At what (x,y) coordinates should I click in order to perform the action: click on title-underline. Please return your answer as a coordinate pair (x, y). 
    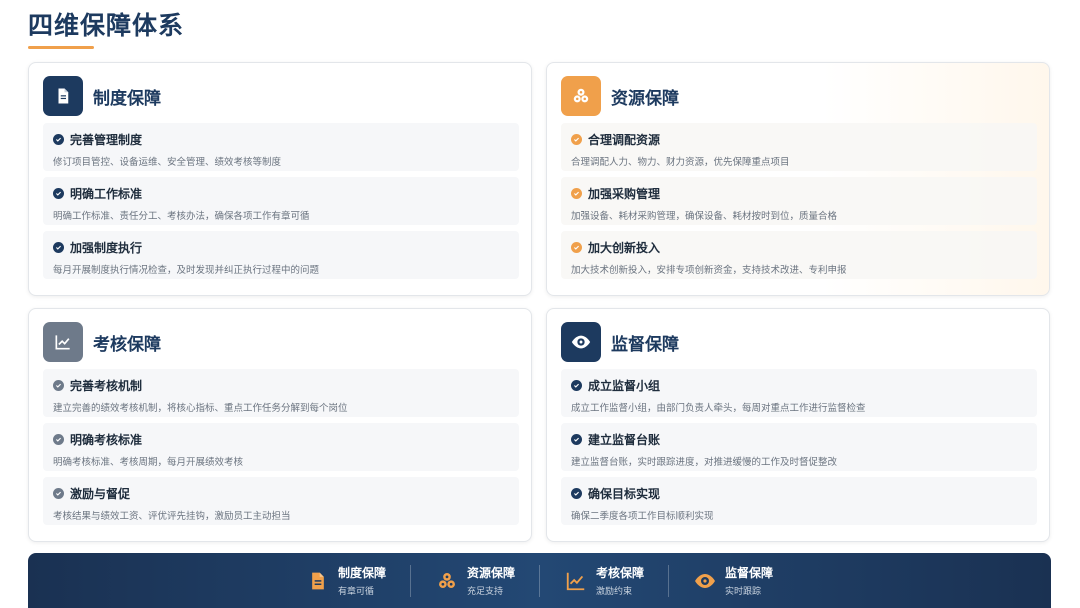
    Looking at the image, I should click on (61, 47).